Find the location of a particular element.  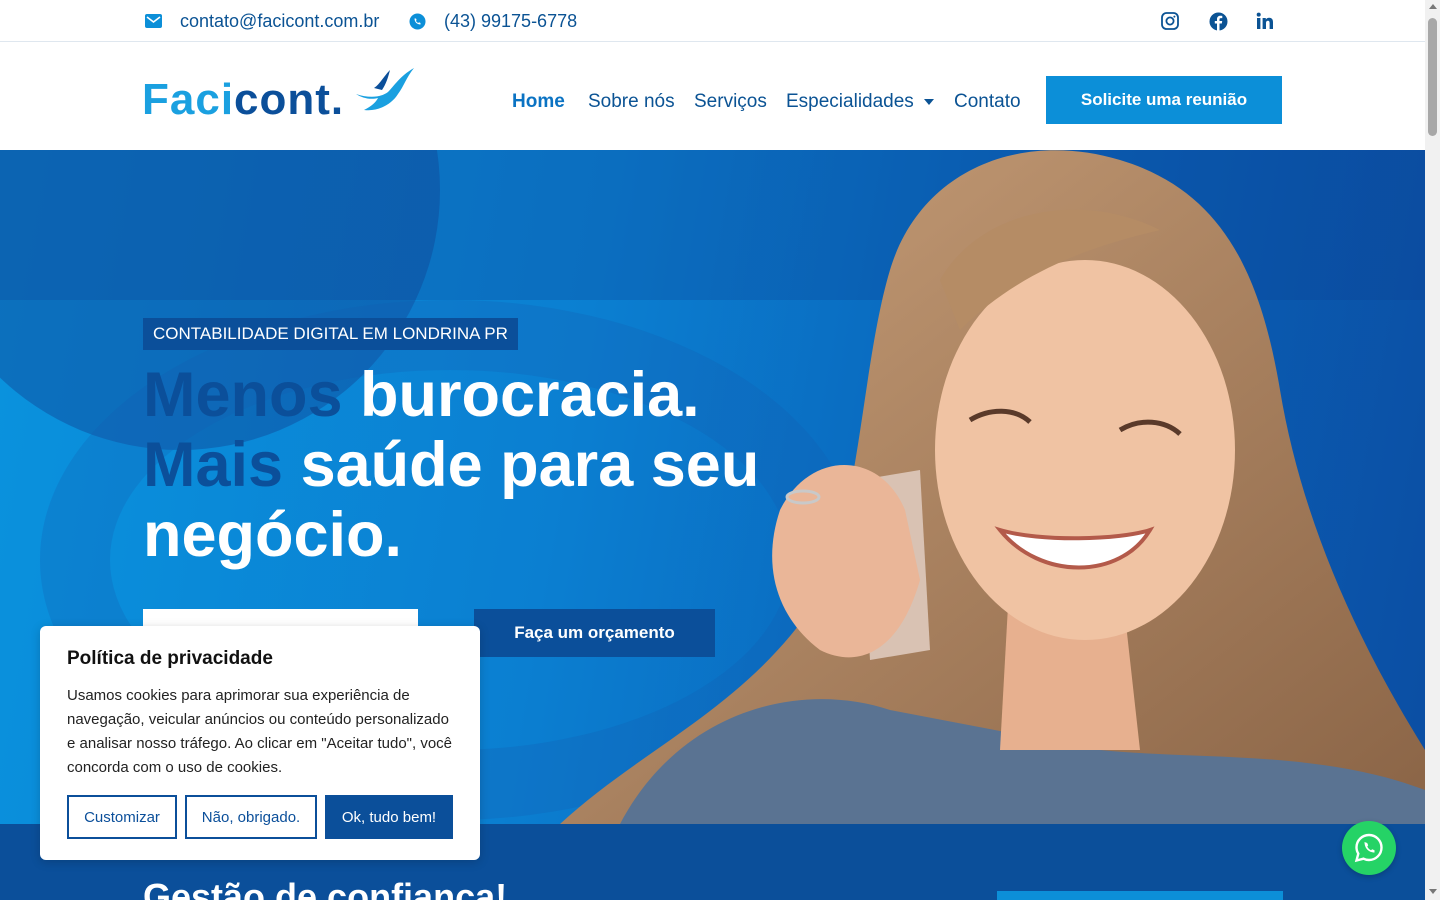

facicont-logo: Facicont. is located at coordinates (278, 94).